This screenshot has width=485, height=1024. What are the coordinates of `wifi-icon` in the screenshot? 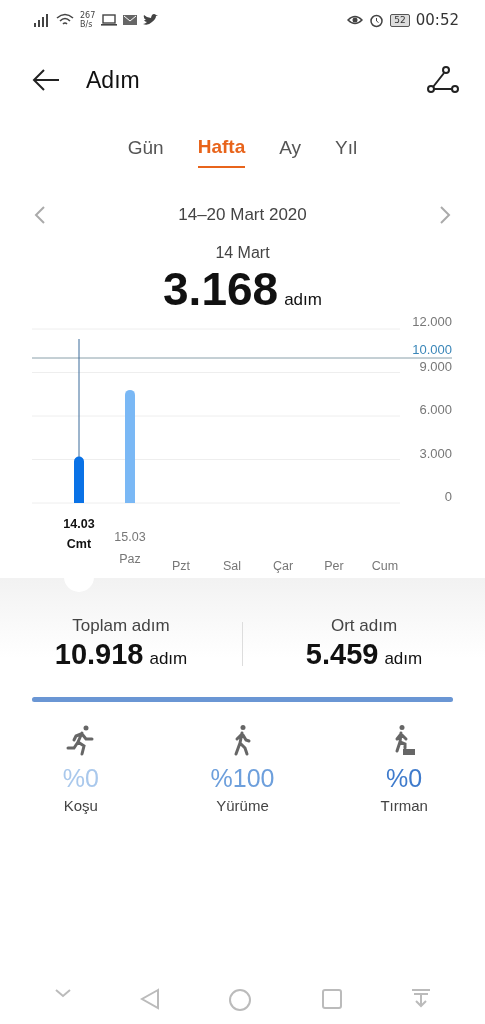 It's located at (65, 20).